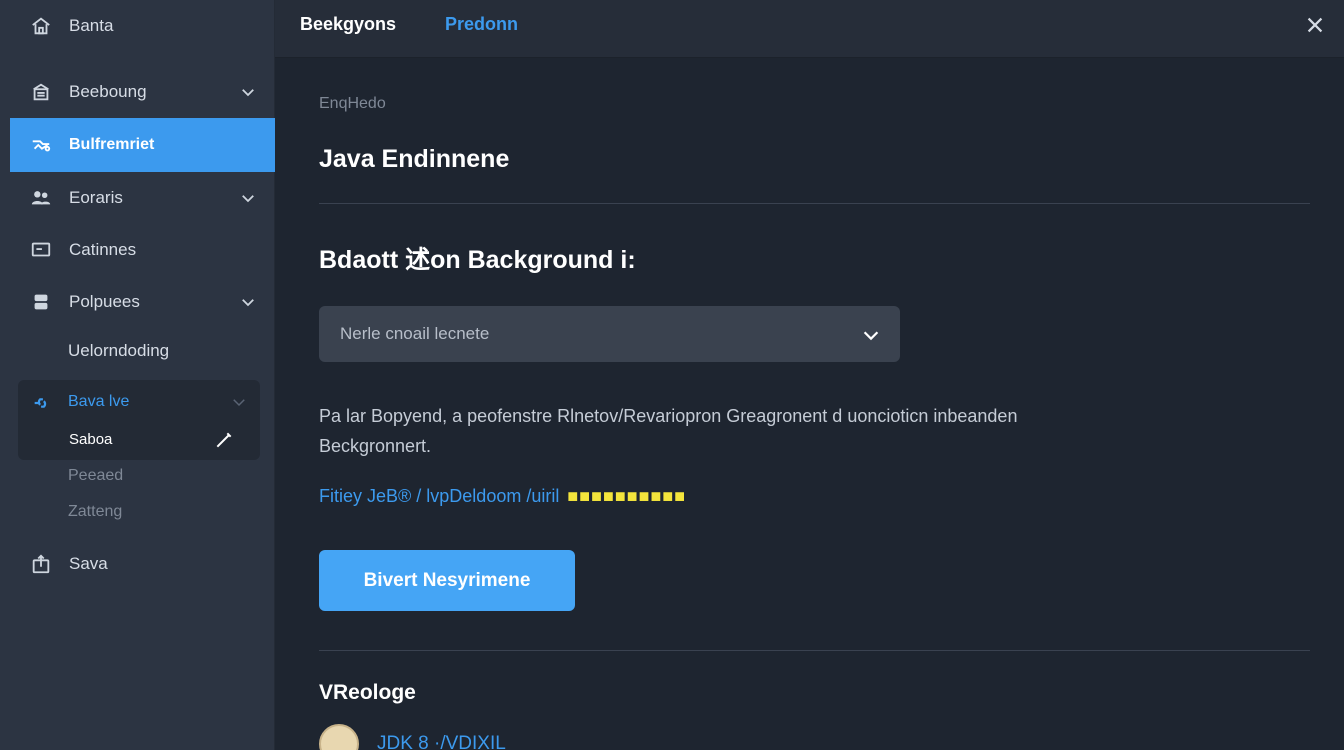 This screenshot has width=1344, height=750. Describe the element at coordinates (112, 144) in the screenshot. I see `sidebar-item-label: Bulfremriet` at that location.